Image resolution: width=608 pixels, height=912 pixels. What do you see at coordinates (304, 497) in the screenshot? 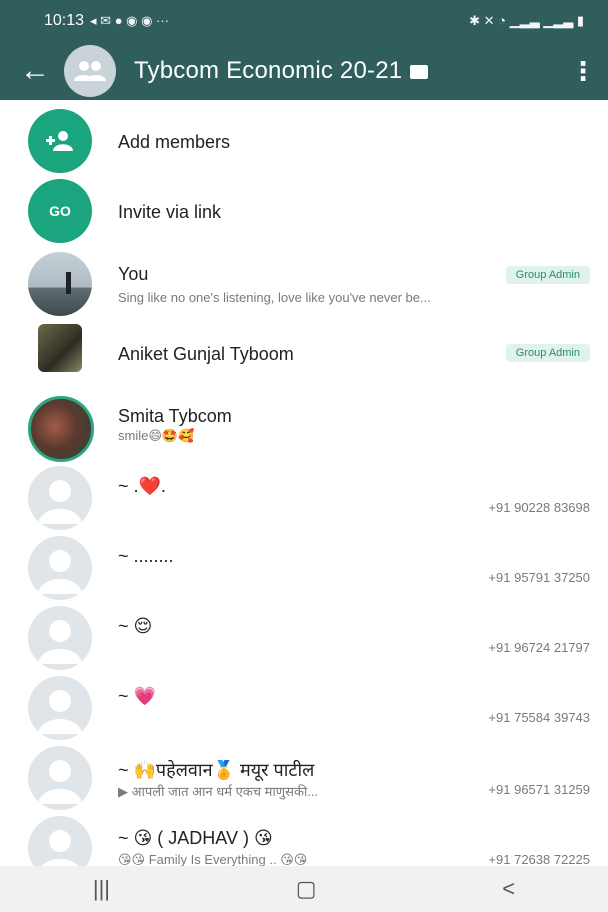
I see `member-row: ~ .❤️. +91 90228 83698` at bounding box center [304, 497].